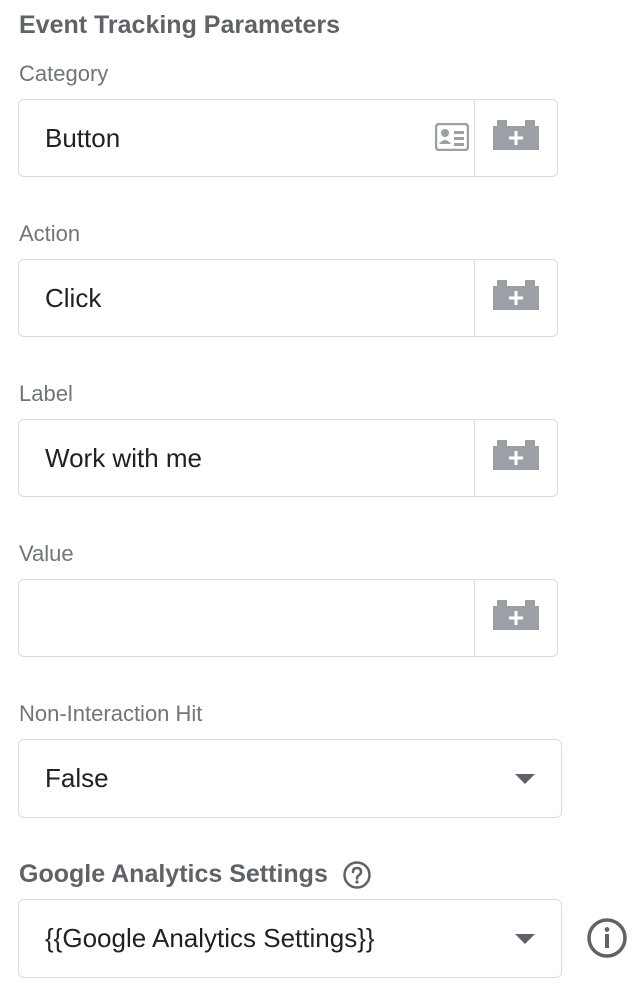  I want to click on action-variable-button, so click(515, 297).